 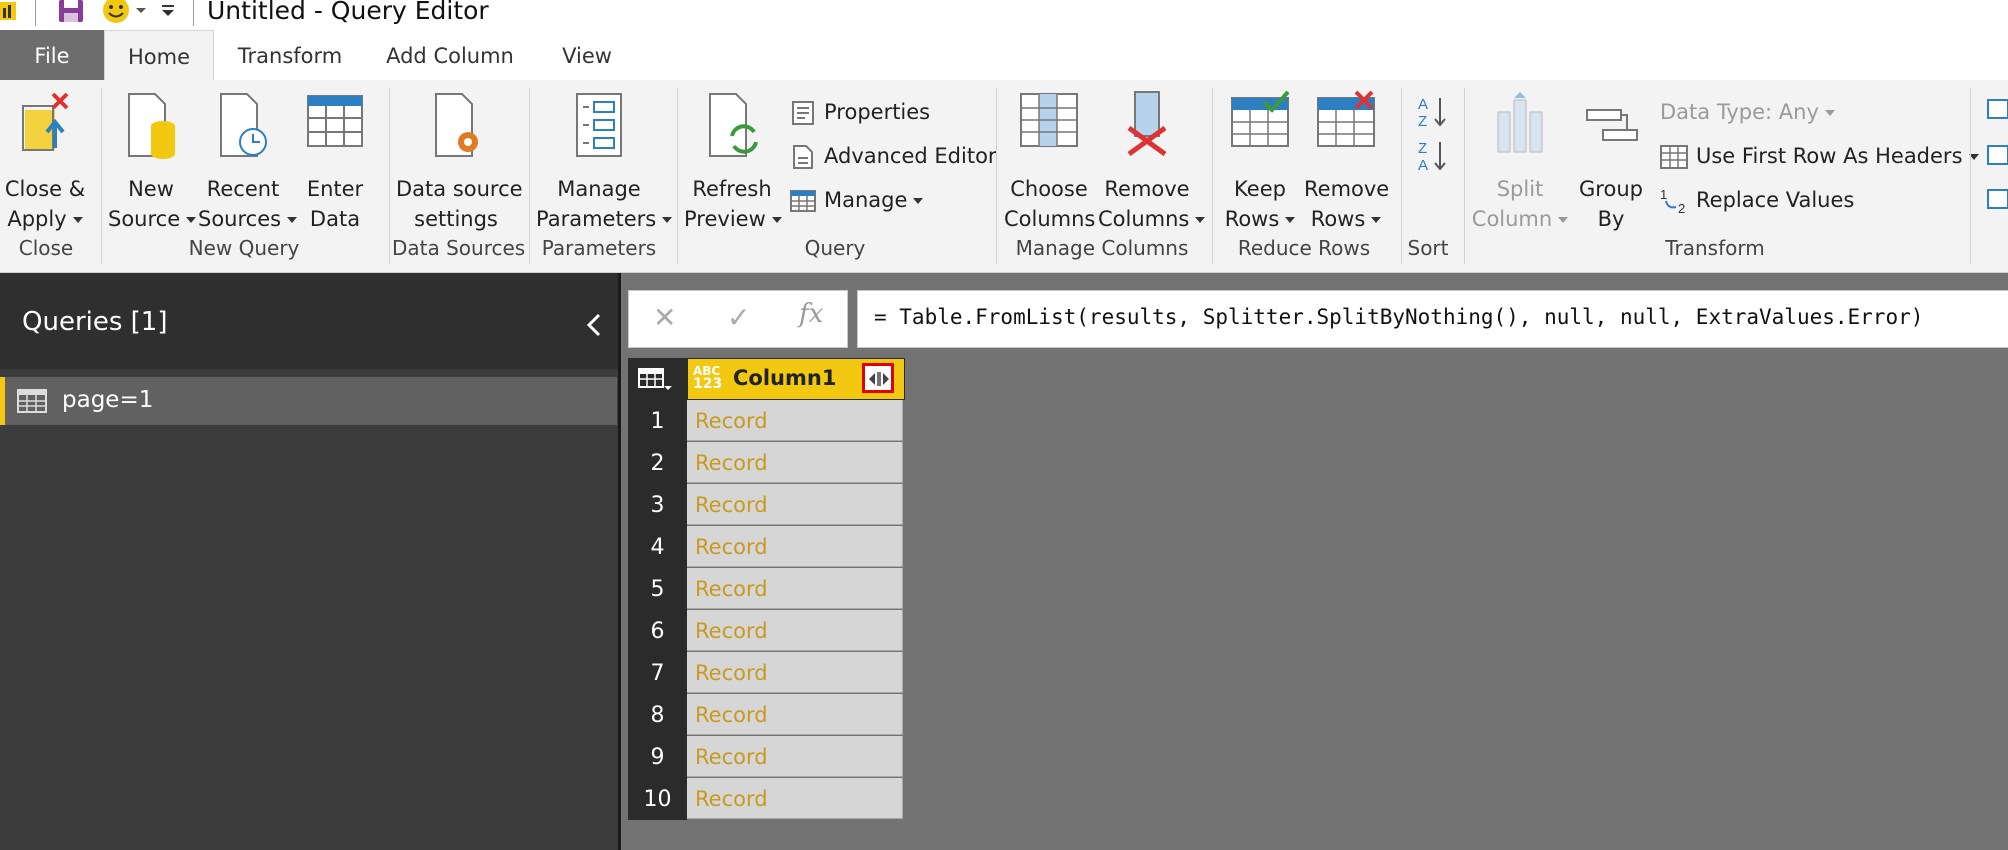 What do you see at coordinates (45, 121) in the screenshot?
I see `close-apply-icon` at bounding box center [45, 121].